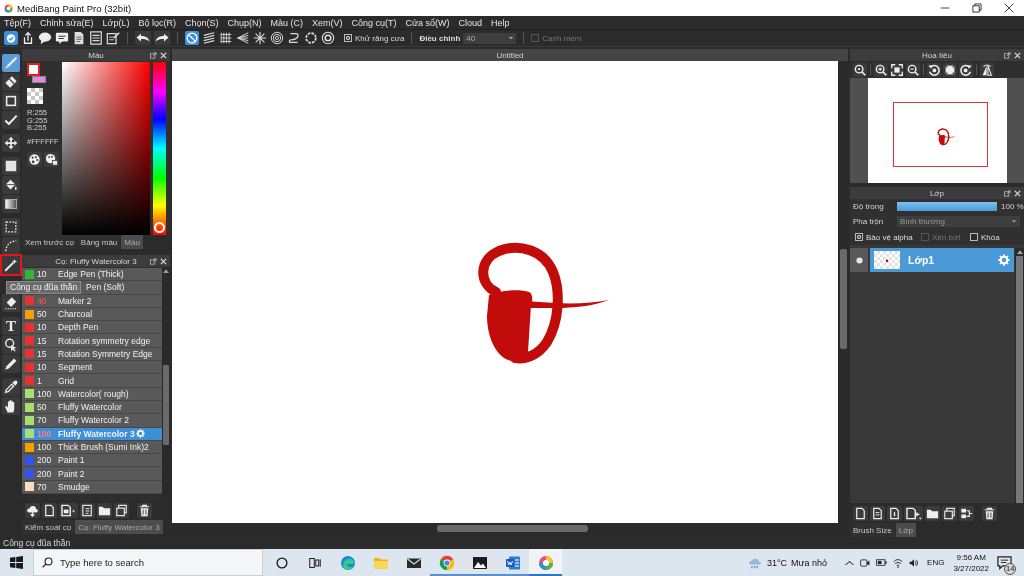  Describe the element at coordinates (157, 22) in the screenshot. I see `menu-item: Bộ lọc(R)` at that location.